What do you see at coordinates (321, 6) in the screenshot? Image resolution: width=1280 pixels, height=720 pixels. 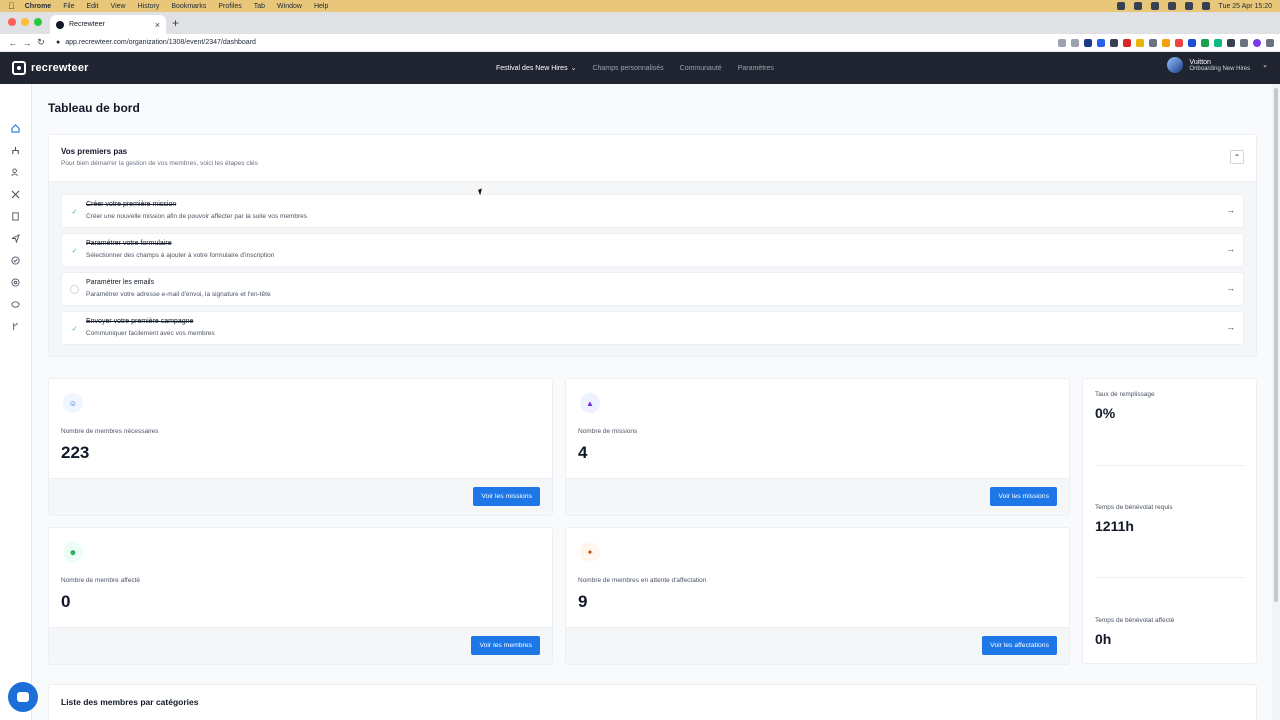 I see `menu-help: Help` at bounding box center [321, 6].